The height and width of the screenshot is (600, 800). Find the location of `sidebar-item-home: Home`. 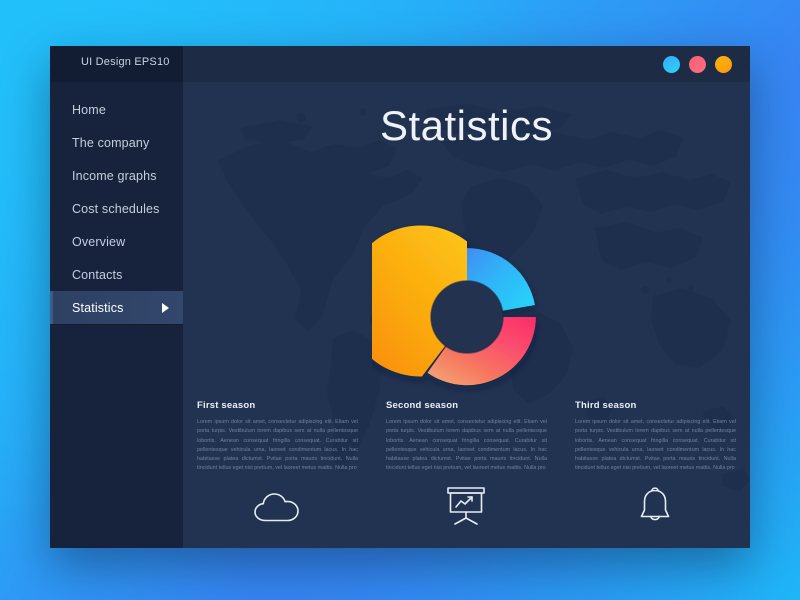

sidebar-item-home: Home is located at coordinates (116, 109).